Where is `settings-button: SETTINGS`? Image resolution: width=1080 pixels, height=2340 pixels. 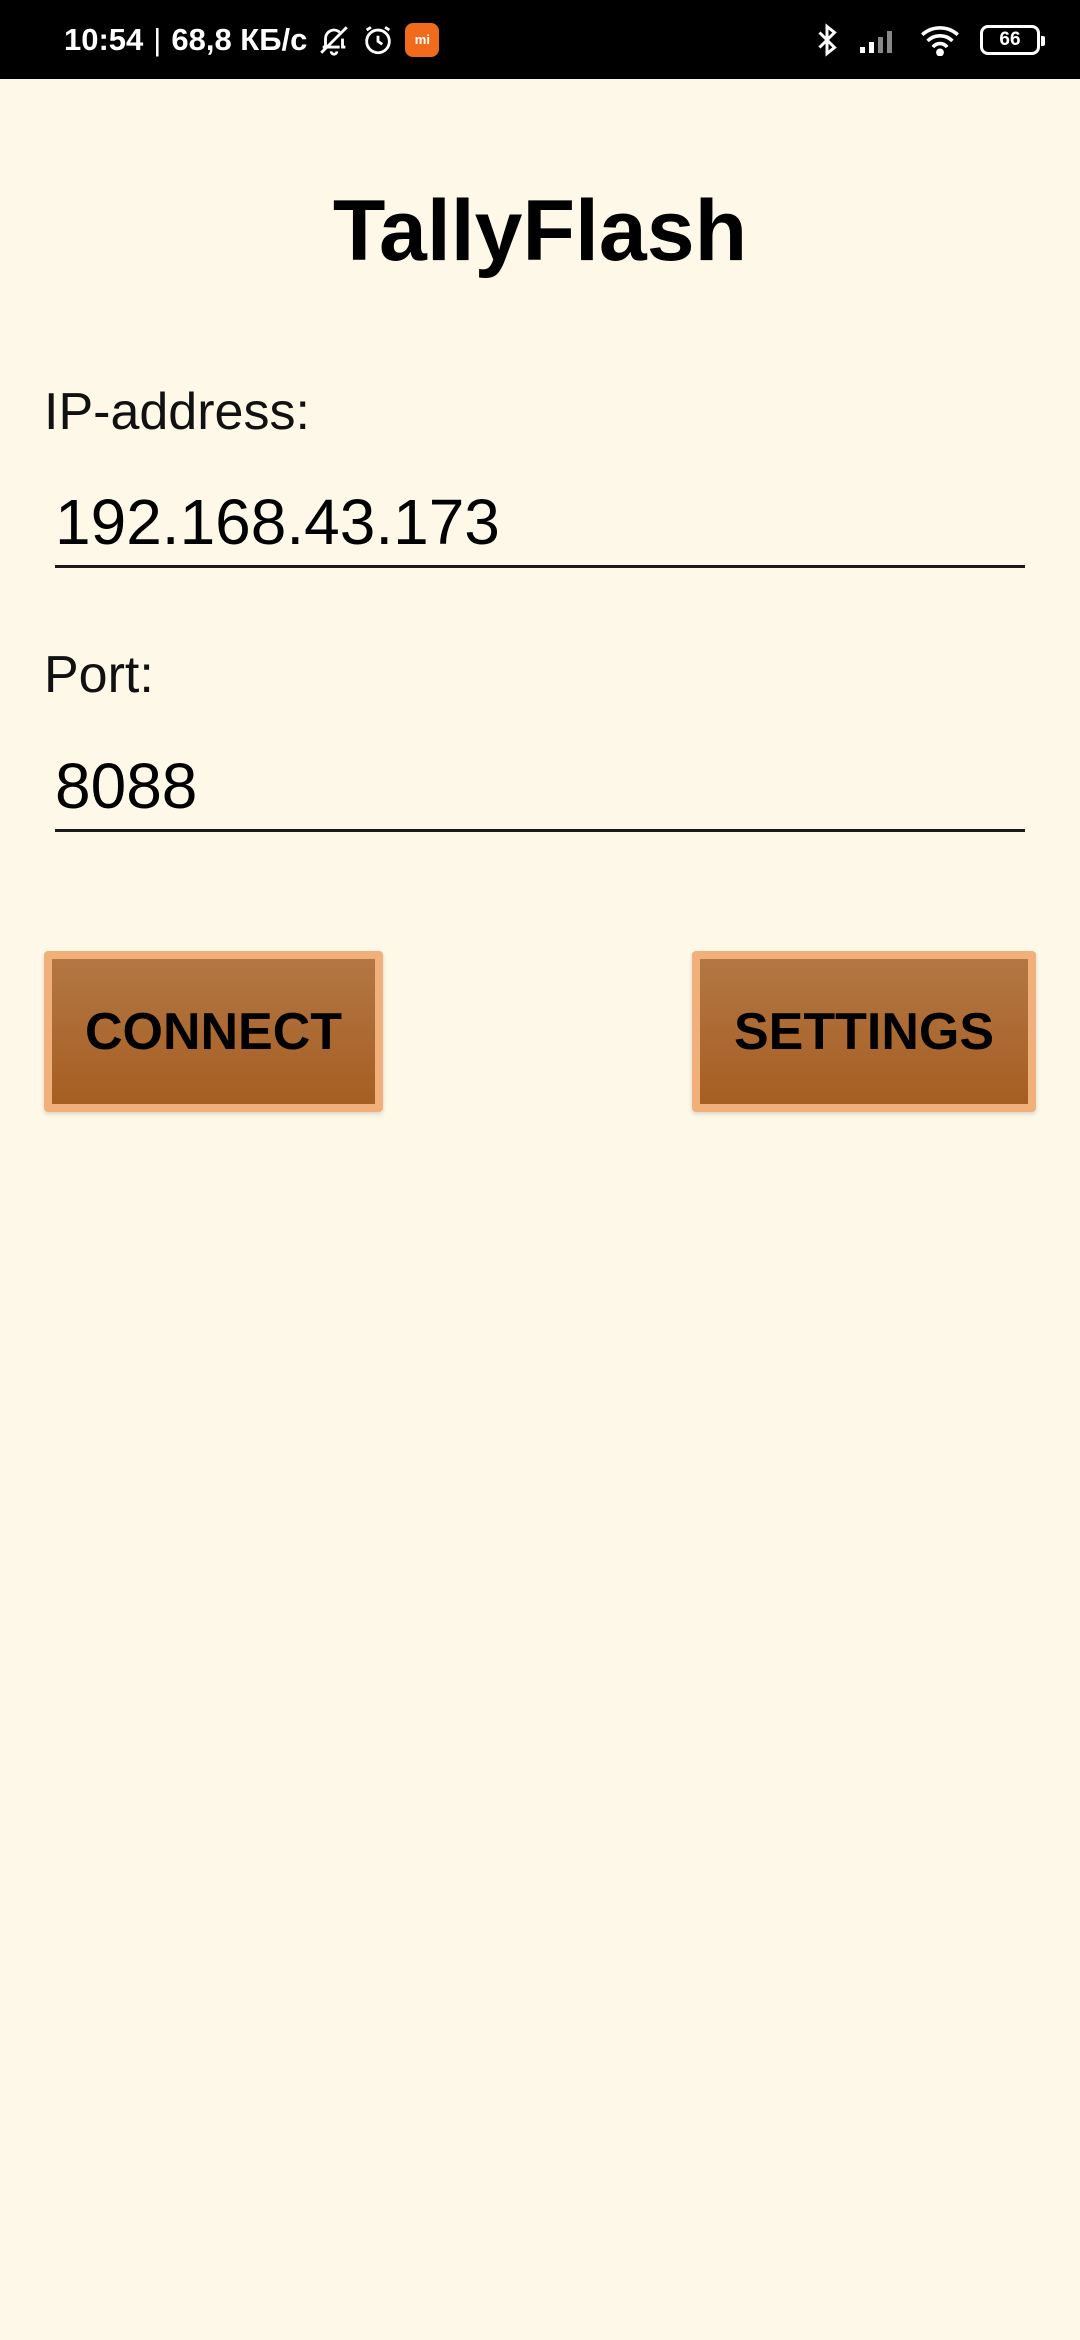
settings-button: SETTINGS is located at coordinates (864, 1031).